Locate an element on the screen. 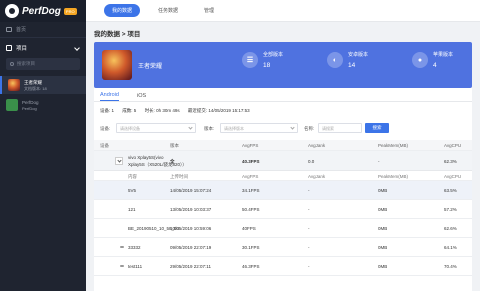 Image resolution: width=480 pixels, height=291 pixels. stat-ios-versions: ● 苹果版本 4 is located at coordinates (432, 60).